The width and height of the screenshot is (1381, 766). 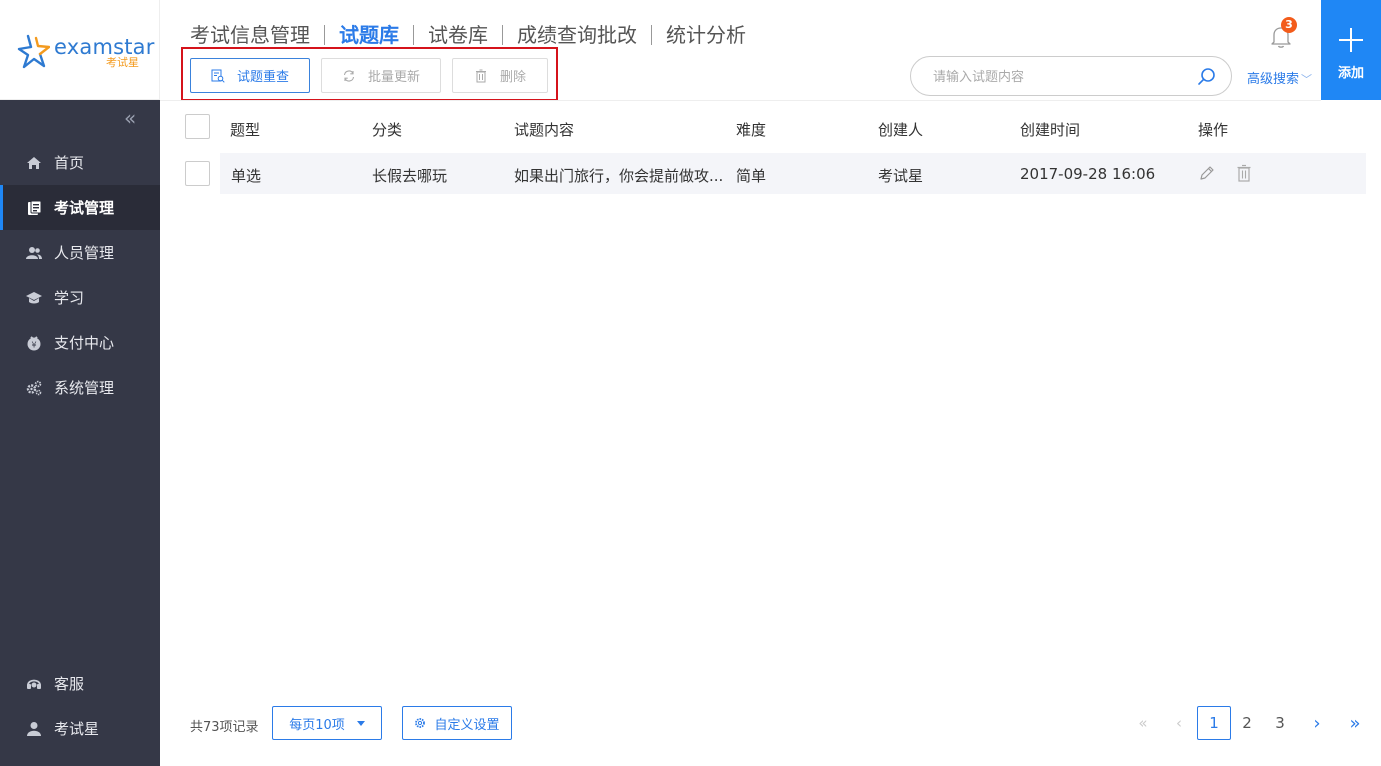 What do you see at coordinates (420, 723) in the screenshot?
I see `gear-icon` at bounding box center [420, 723].